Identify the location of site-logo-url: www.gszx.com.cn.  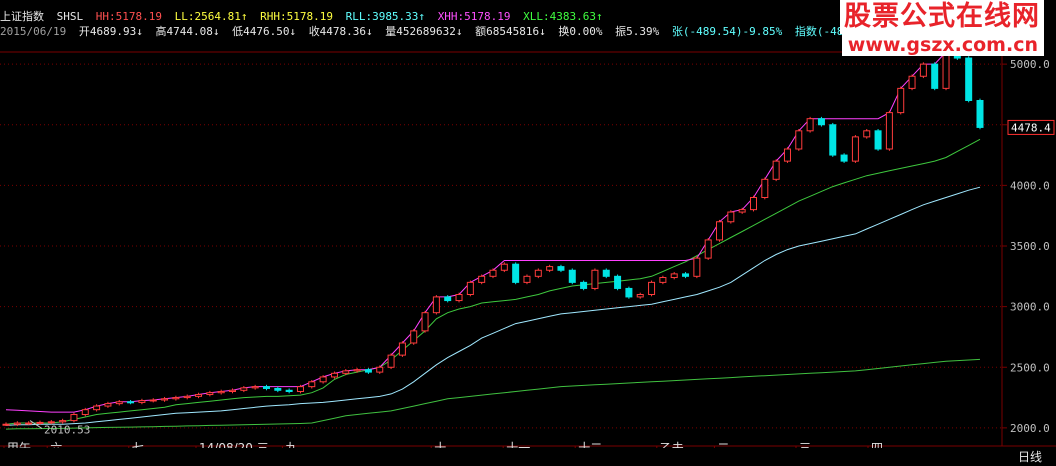
(942, 45).